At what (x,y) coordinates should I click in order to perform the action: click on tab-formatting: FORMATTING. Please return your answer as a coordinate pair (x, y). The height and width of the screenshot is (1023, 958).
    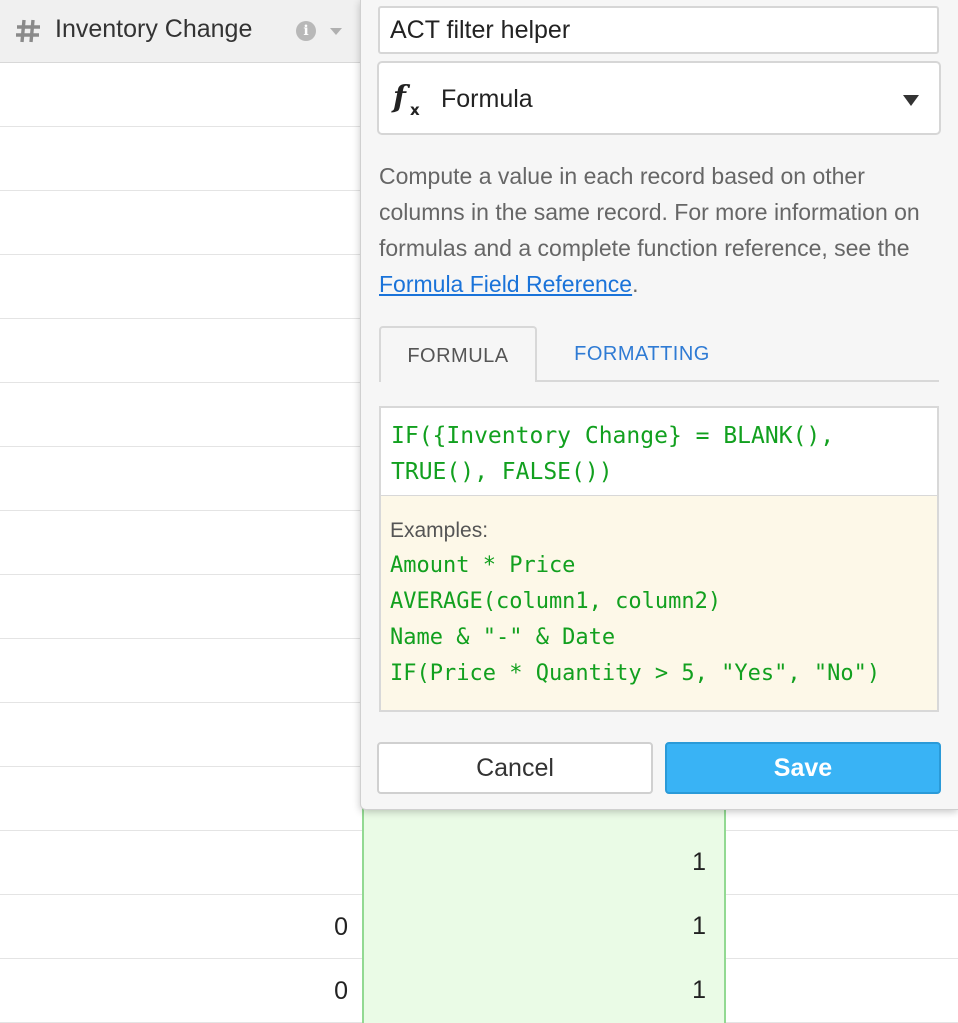
    Looking at the image, I should click on (642, 354).